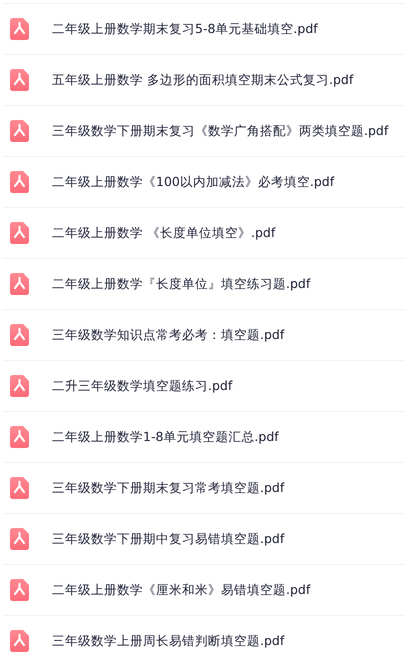 This screenshot has width=405, height=659. I want to click on file-row: 二升三年级数学填空题练习.pdf, so click(204, 385).